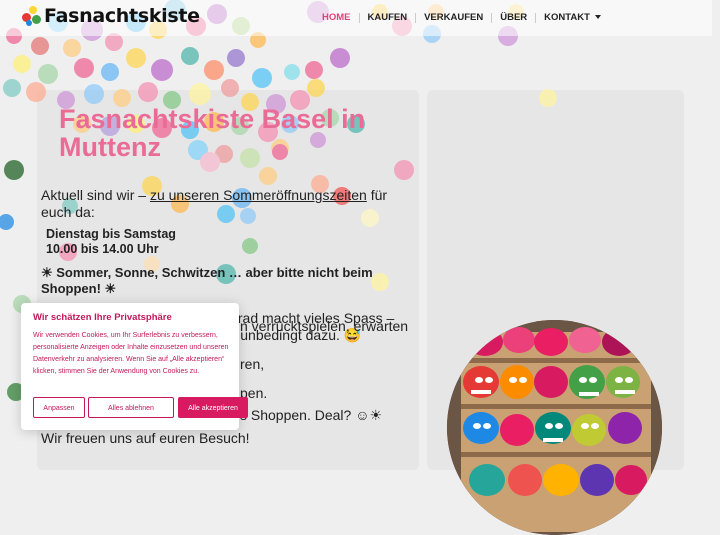 Image resolution: width=720 pixels, height=535 pixels. I want to click on cookie-customize-button: Anpassen, so click(59, 407).